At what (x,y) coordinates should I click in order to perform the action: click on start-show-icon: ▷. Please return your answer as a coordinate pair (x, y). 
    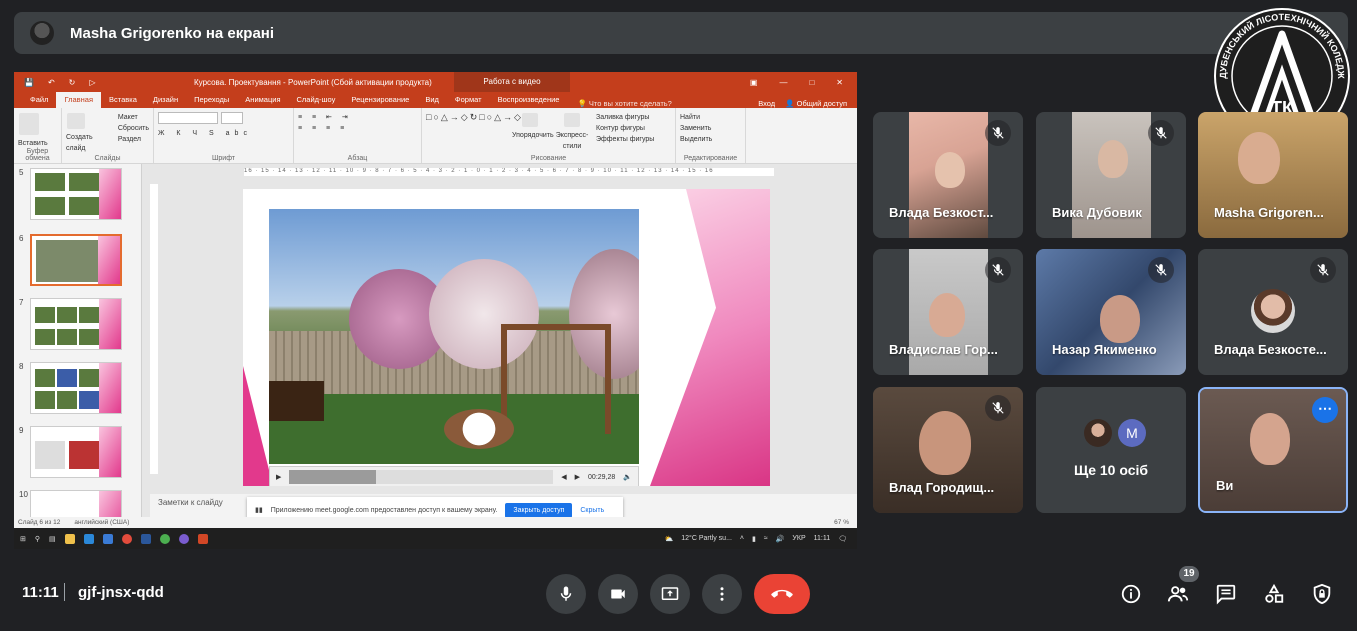
    Looking at the image, I should click on (92, 82).